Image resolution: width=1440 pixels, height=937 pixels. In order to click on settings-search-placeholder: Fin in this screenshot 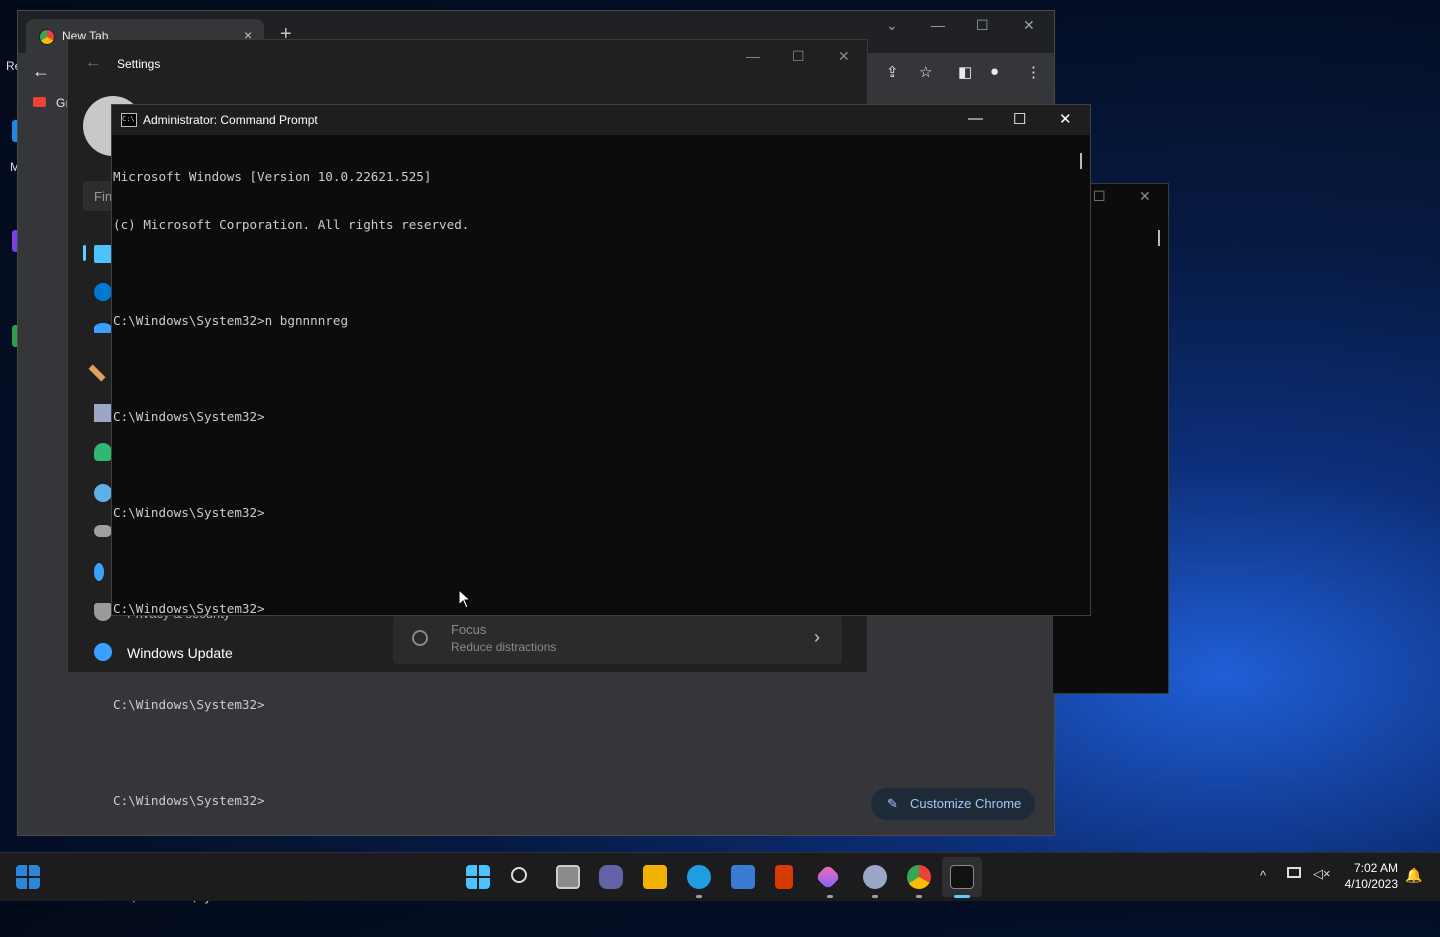, I will do `click(103, 196)`.